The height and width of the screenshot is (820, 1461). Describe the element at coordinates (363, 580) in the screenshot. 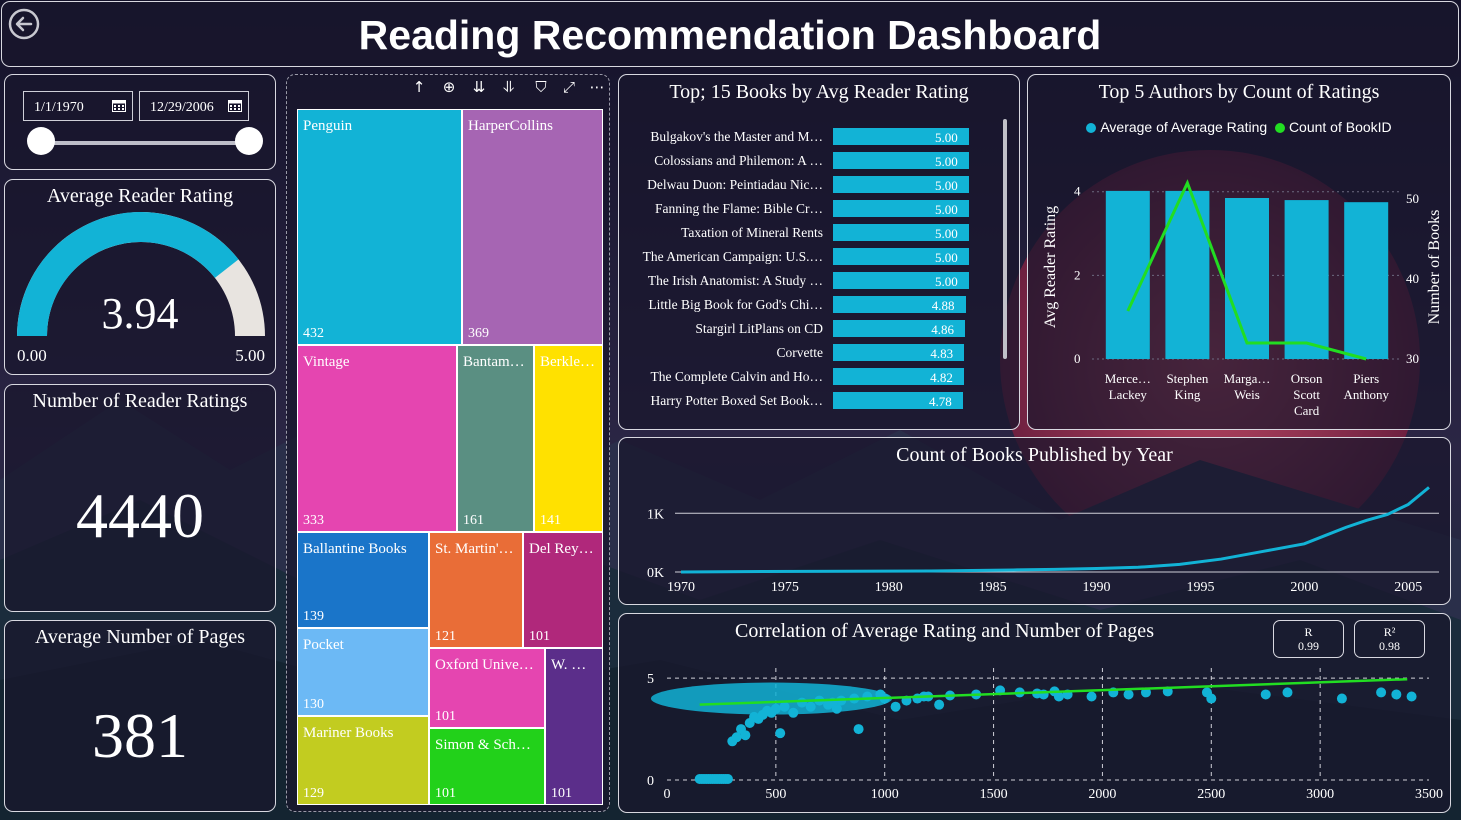

I see `treemap-cell: Ballantine Books 139` at that location.